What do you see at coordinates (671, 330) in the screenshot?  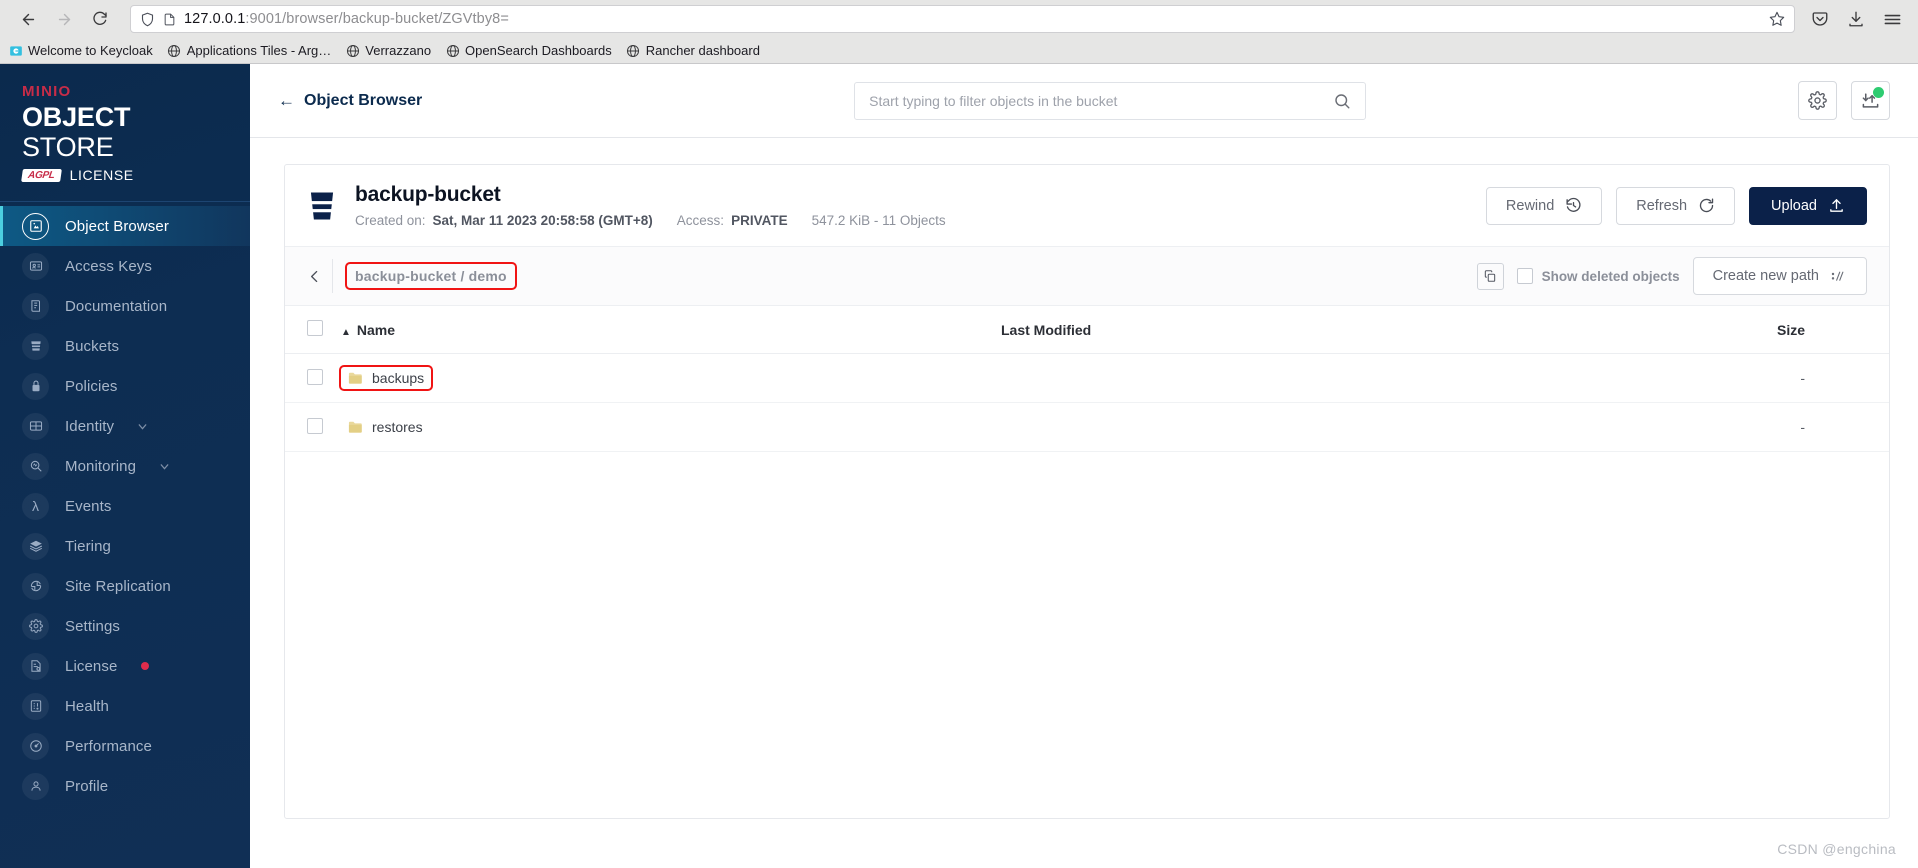 I see `column-header-name: ▲ Name` at bounding box center [671, 330].